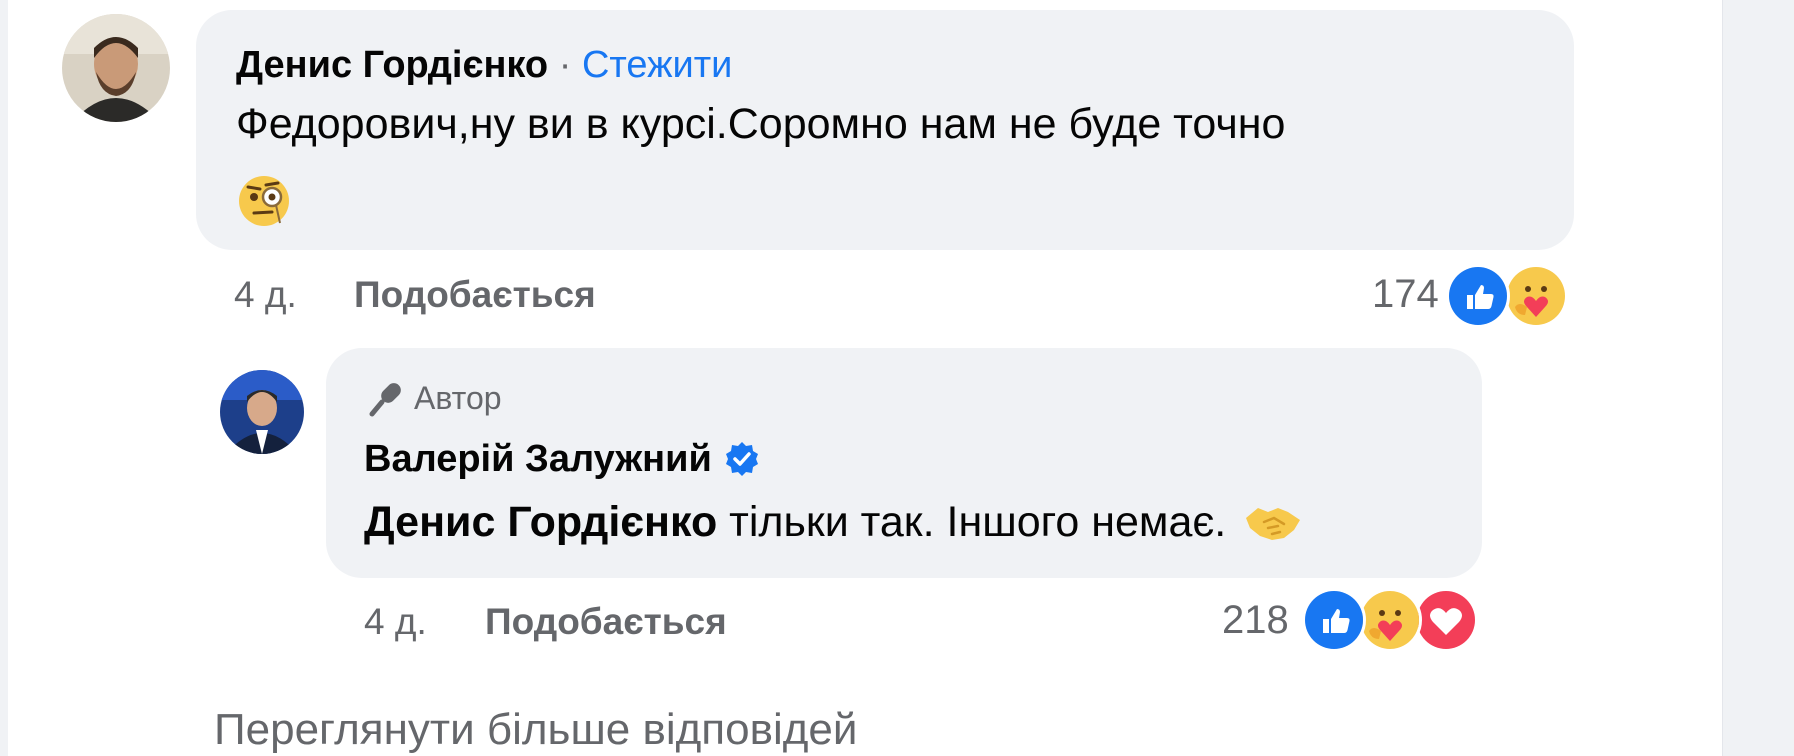 The width and height of the screenshot is (1794, 756). Describe the element at coordinates (540, 522) in the screenshot. I see `reply-mention-link: Денис Гордієнко` at that location.